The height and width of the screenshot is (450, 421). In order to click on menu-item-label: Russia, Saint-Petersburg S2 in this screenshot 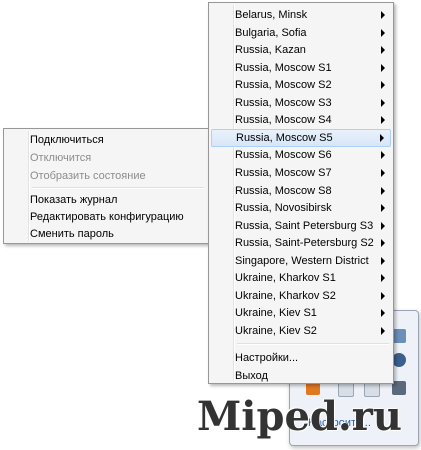, I will do `click(304, 243)`.